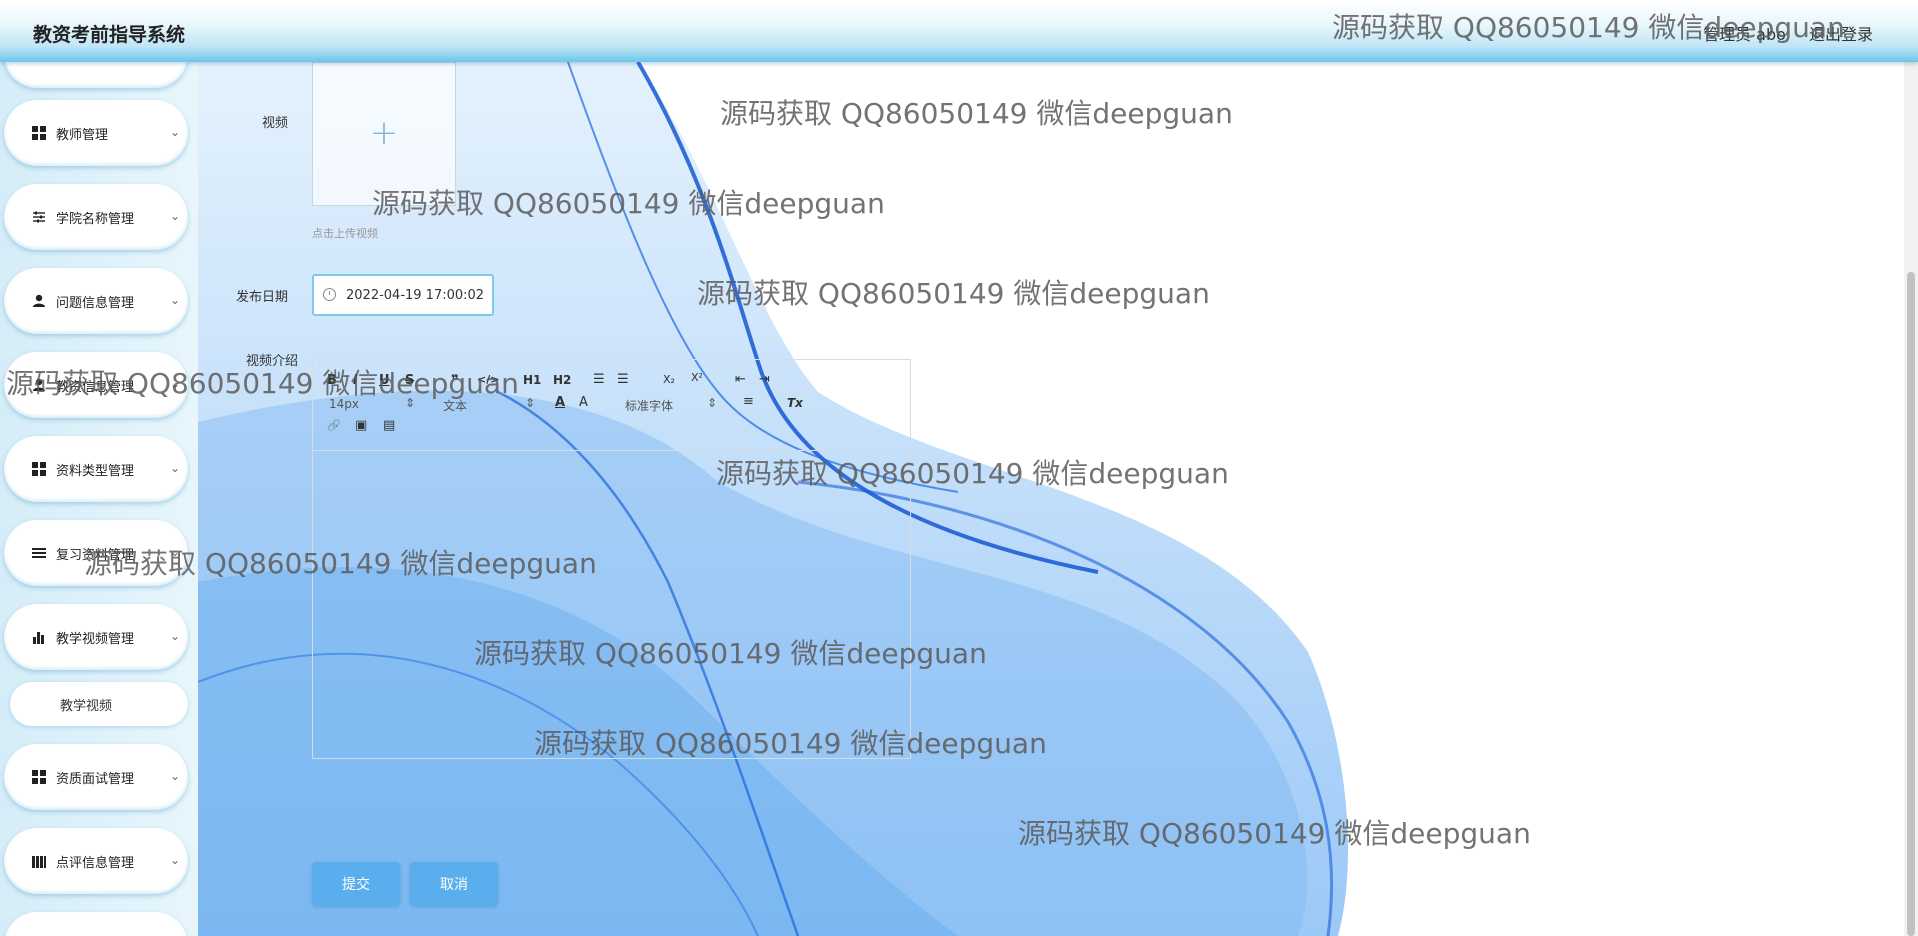 This screenshot has height=936, width=1918. Describe the element at coordinates (455, 405) in the screenshot. I see `header-select: 文本` at that location.